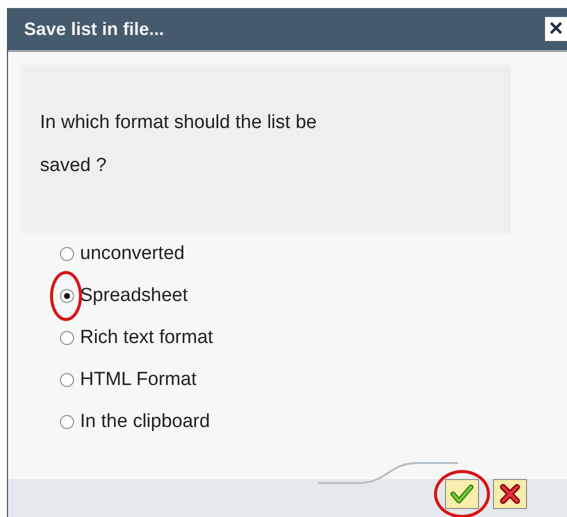  I want to click on close-icon, so click(510, 494).